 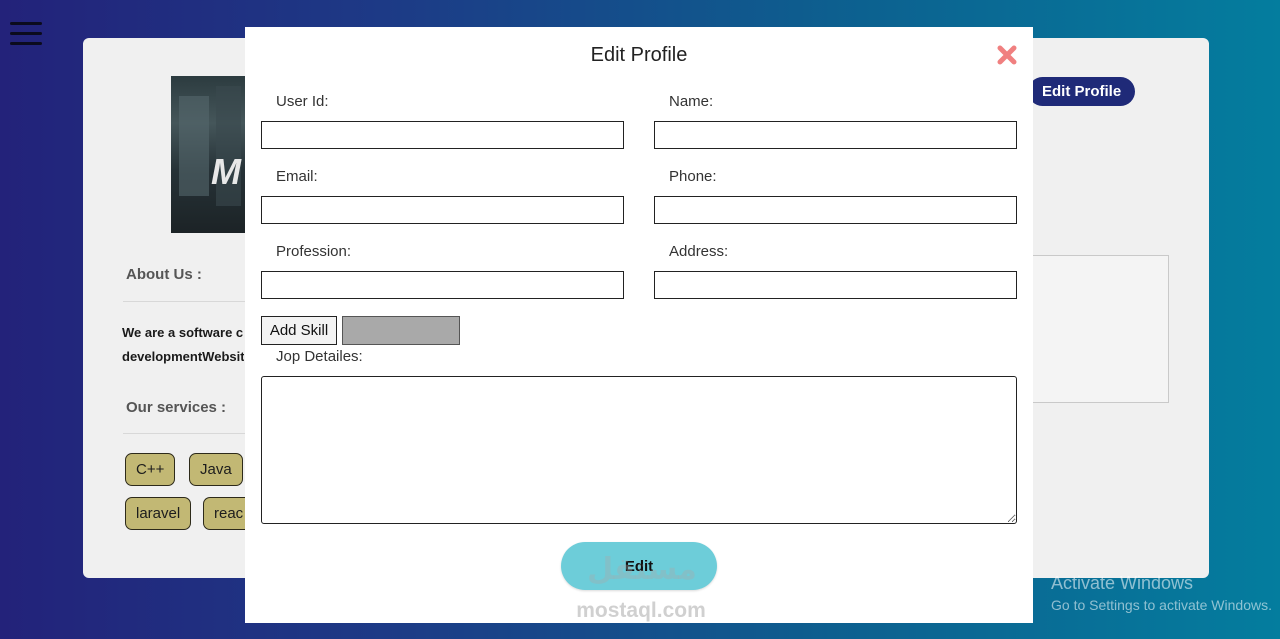 I want to click on profile-textarea, so click(x=1091, y=329).